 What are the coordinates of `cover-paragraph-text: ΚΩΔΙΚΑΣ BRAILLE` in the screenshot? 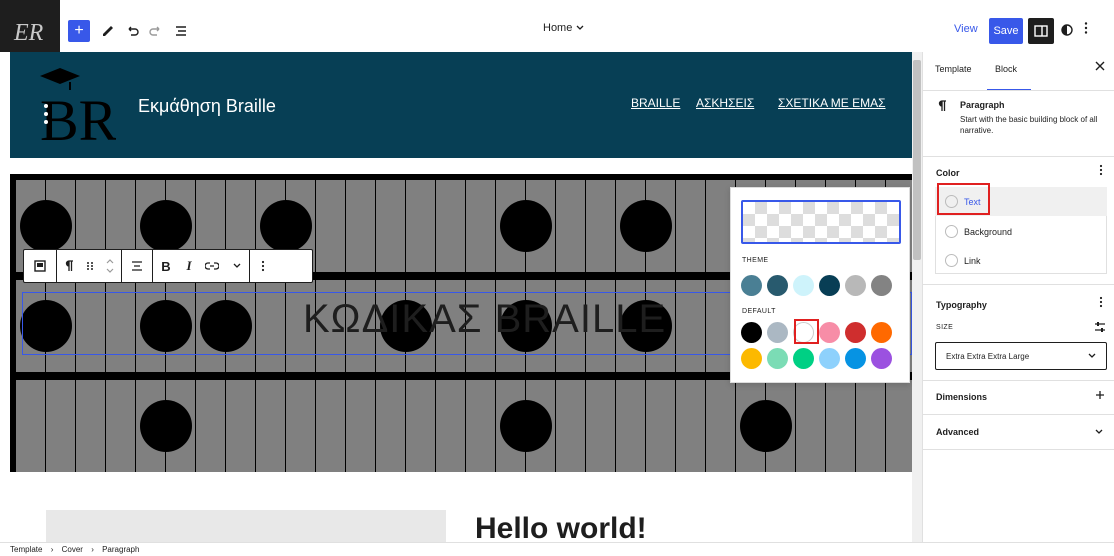 It's located at (484, 319).